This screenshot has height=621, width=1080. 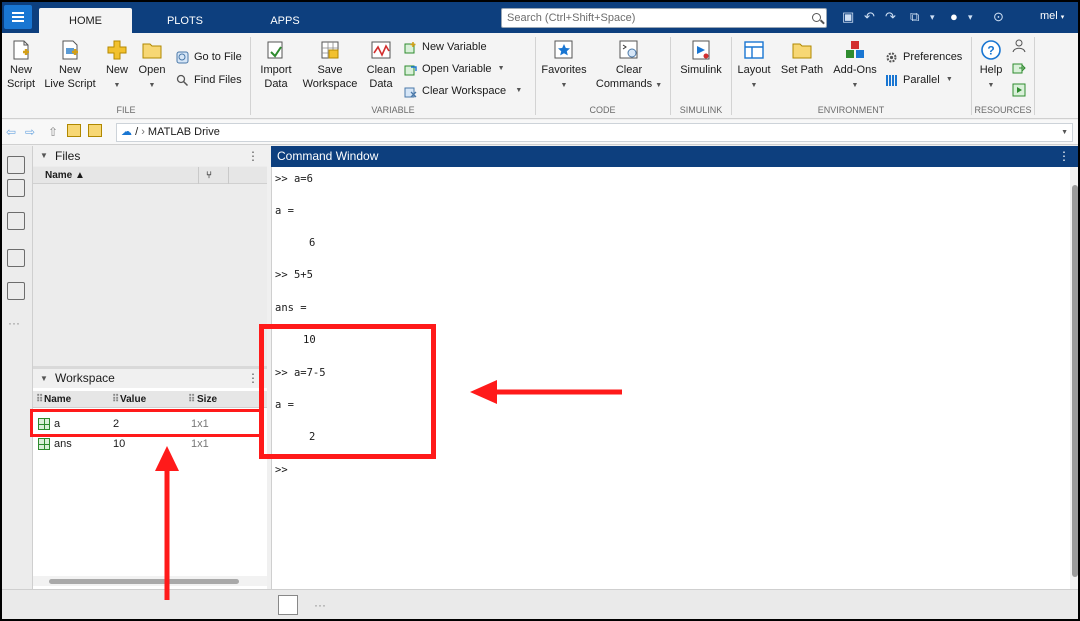 I want to click on tab-plots: PLOTS, so click(x=185, y=20).